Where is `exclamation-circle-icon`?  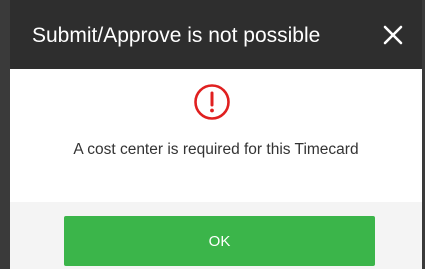
exclamation-circle-icon is located at coordinates (212, 102).